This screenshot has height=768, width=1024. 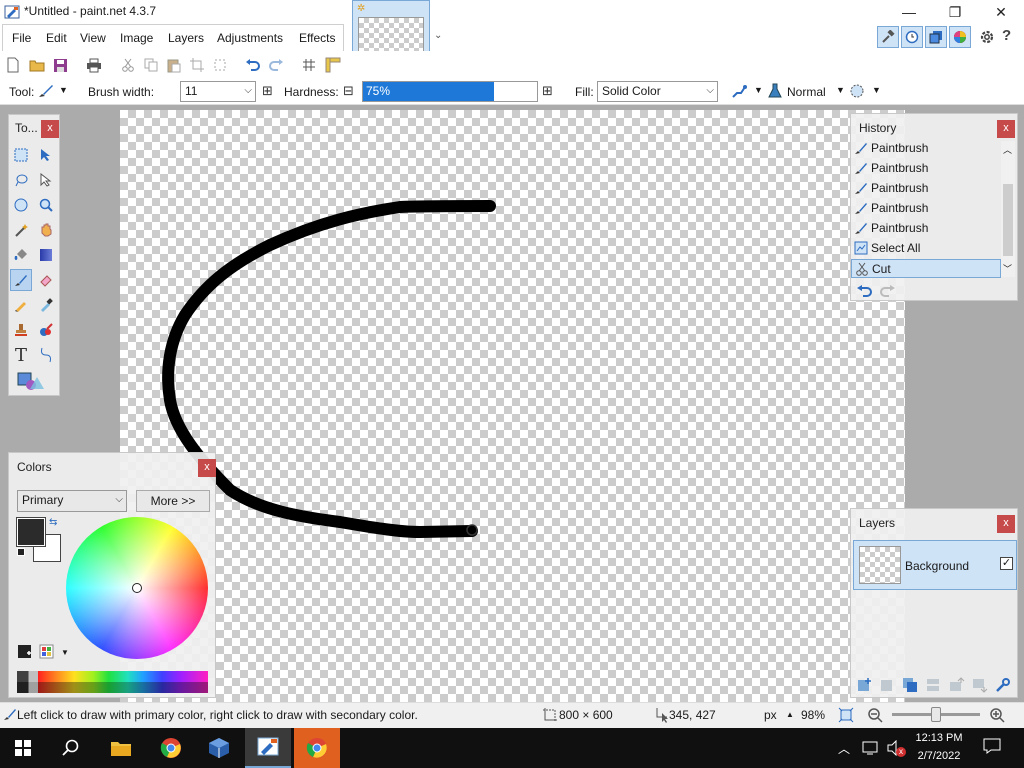 I want to click on layer-properties-icon, so click(x=1002, y=685).